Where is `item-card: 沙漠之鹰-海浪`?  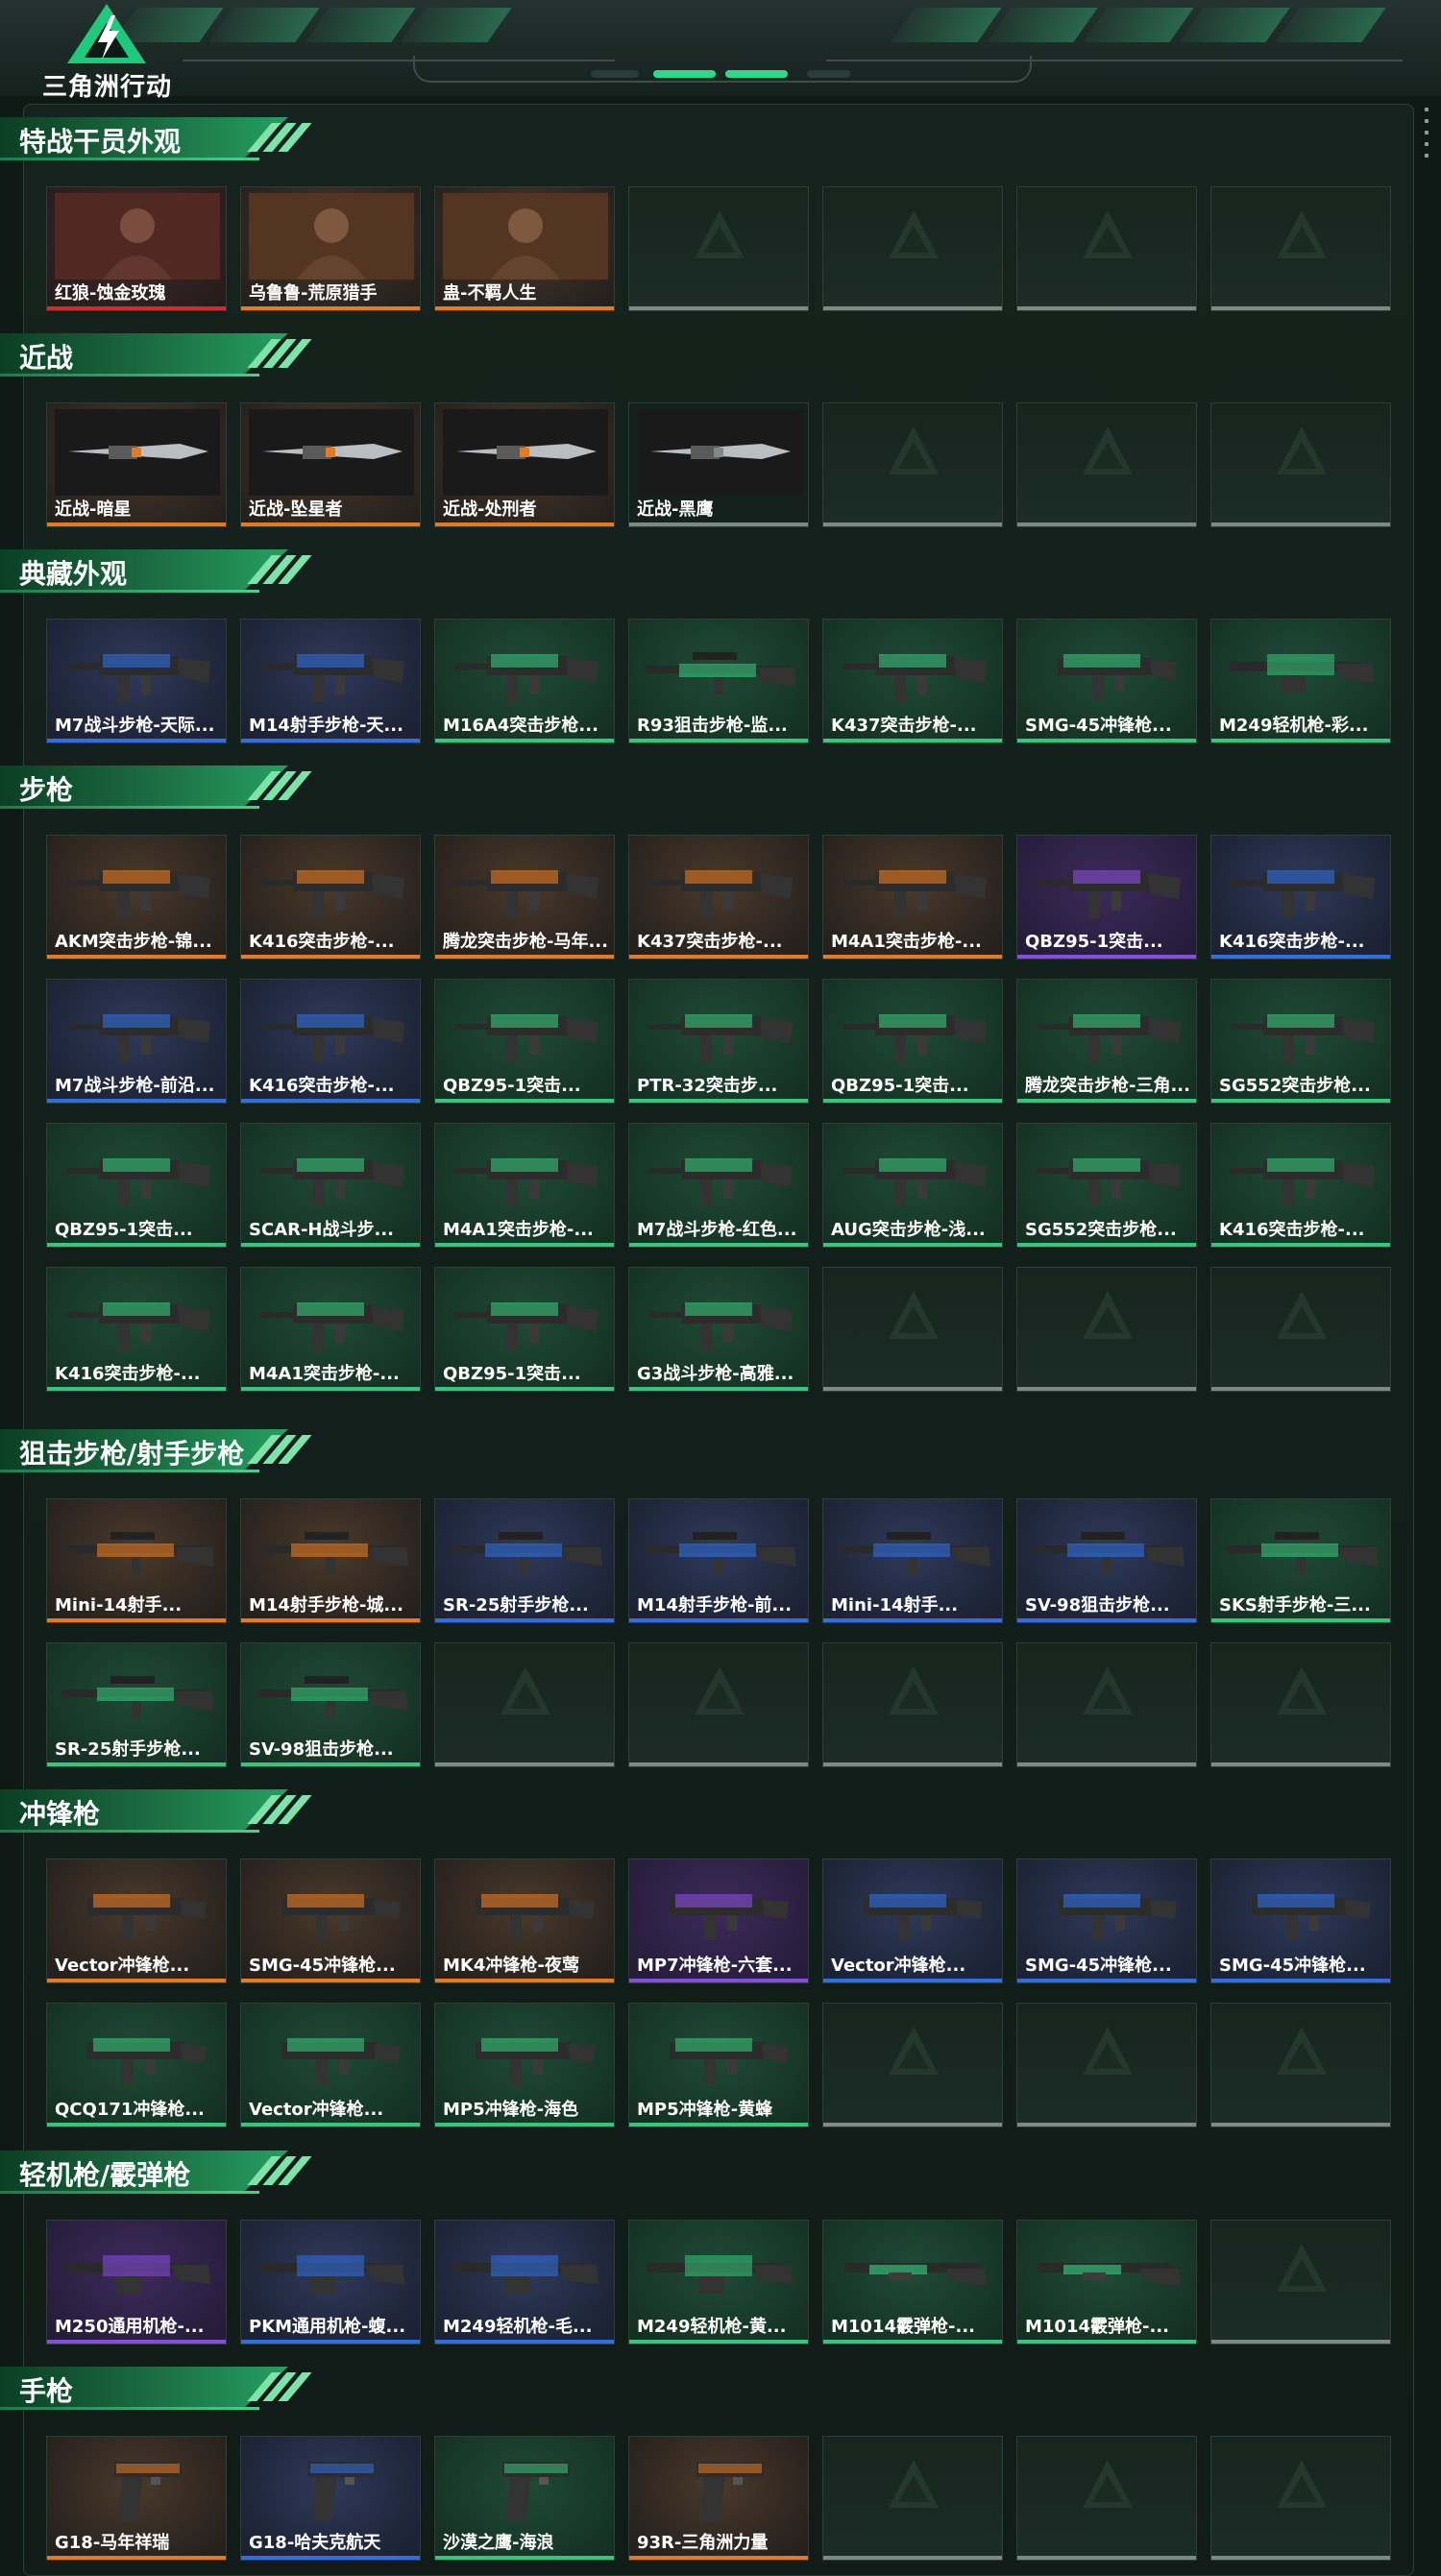 item-card: 沙漠之鹰-海浪 is located at coordinates (524, 2499).